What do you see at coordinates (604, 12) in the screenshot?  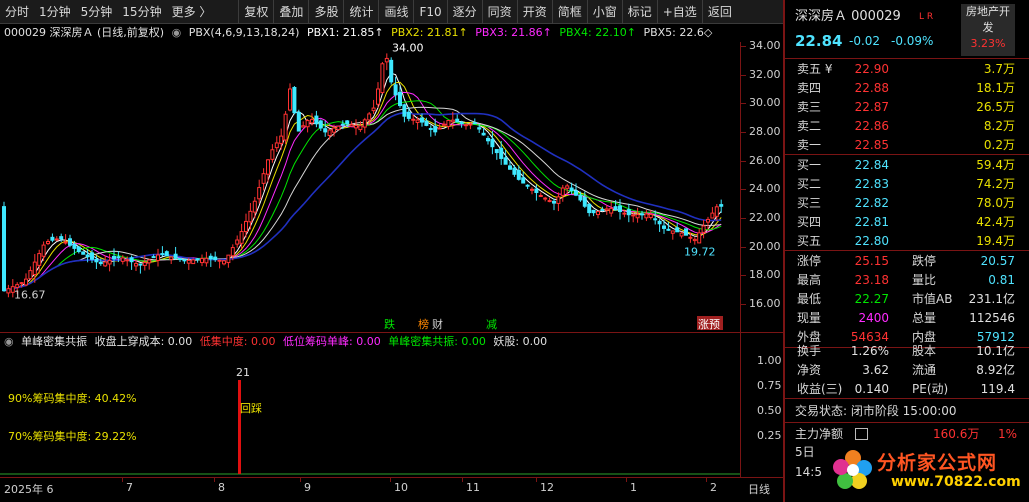 I see `toolbar-button-15: 小窗` at bounding box center [604, 12].